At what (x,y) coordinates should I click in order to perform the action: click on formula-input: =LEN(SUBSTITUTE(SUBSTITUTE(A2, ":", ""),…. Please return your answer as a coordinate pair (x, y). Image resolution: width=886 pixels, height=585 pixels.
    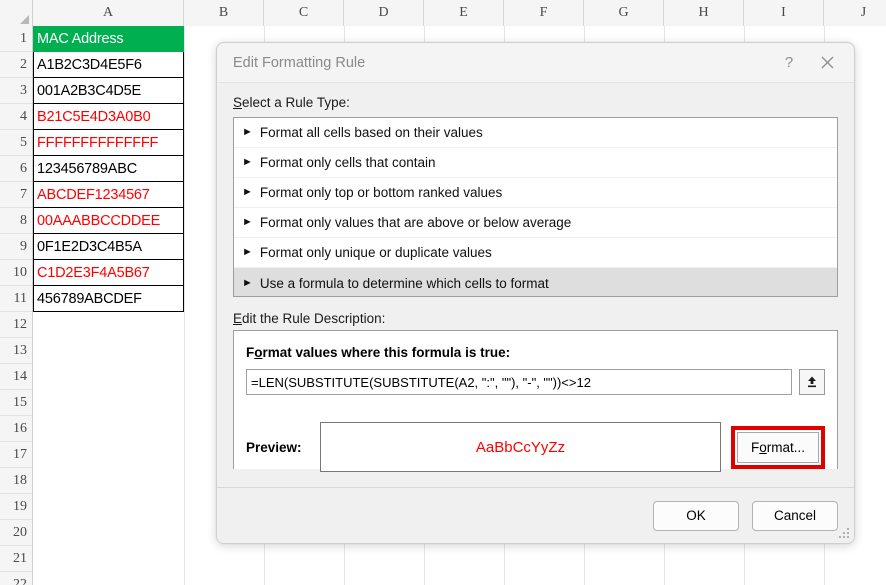
    Looking at the image, I should click on (519, 382).